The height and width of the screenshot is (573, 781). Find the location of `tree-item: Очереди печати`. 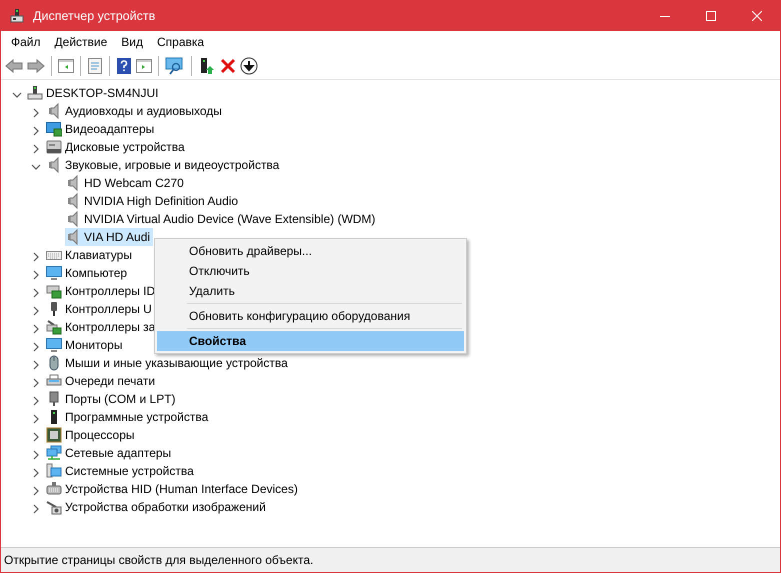

tree-item: Очереди печати is located at coordinates (102, 381).